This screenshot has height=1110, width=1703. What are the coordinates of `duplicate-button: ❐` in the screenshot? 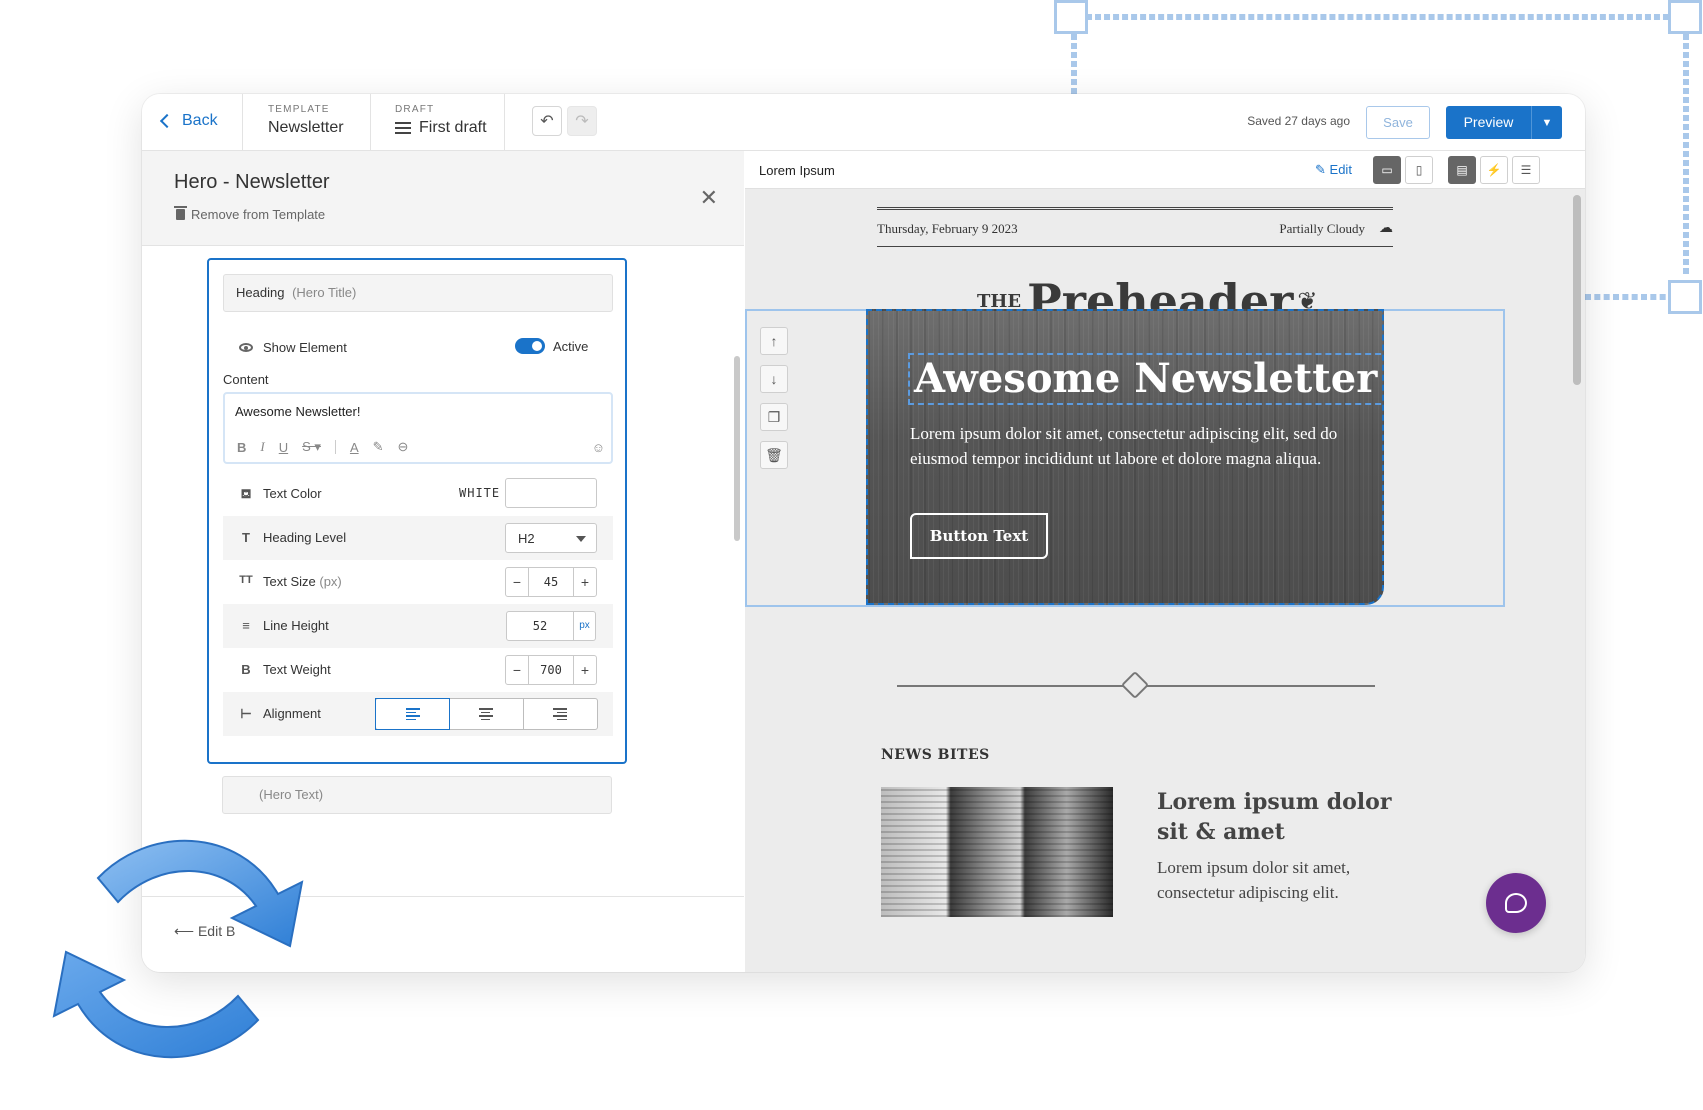 It's located at (774, 417).